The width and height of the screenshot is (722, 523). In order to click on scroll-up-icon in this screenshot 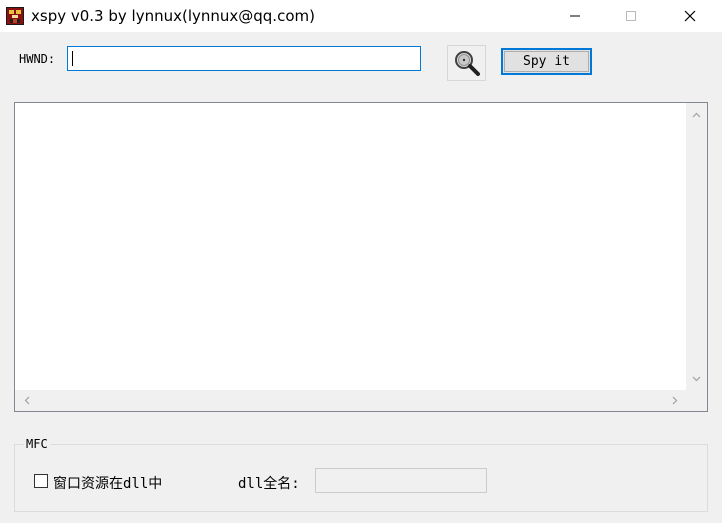, I will do `click(696, 114)`.